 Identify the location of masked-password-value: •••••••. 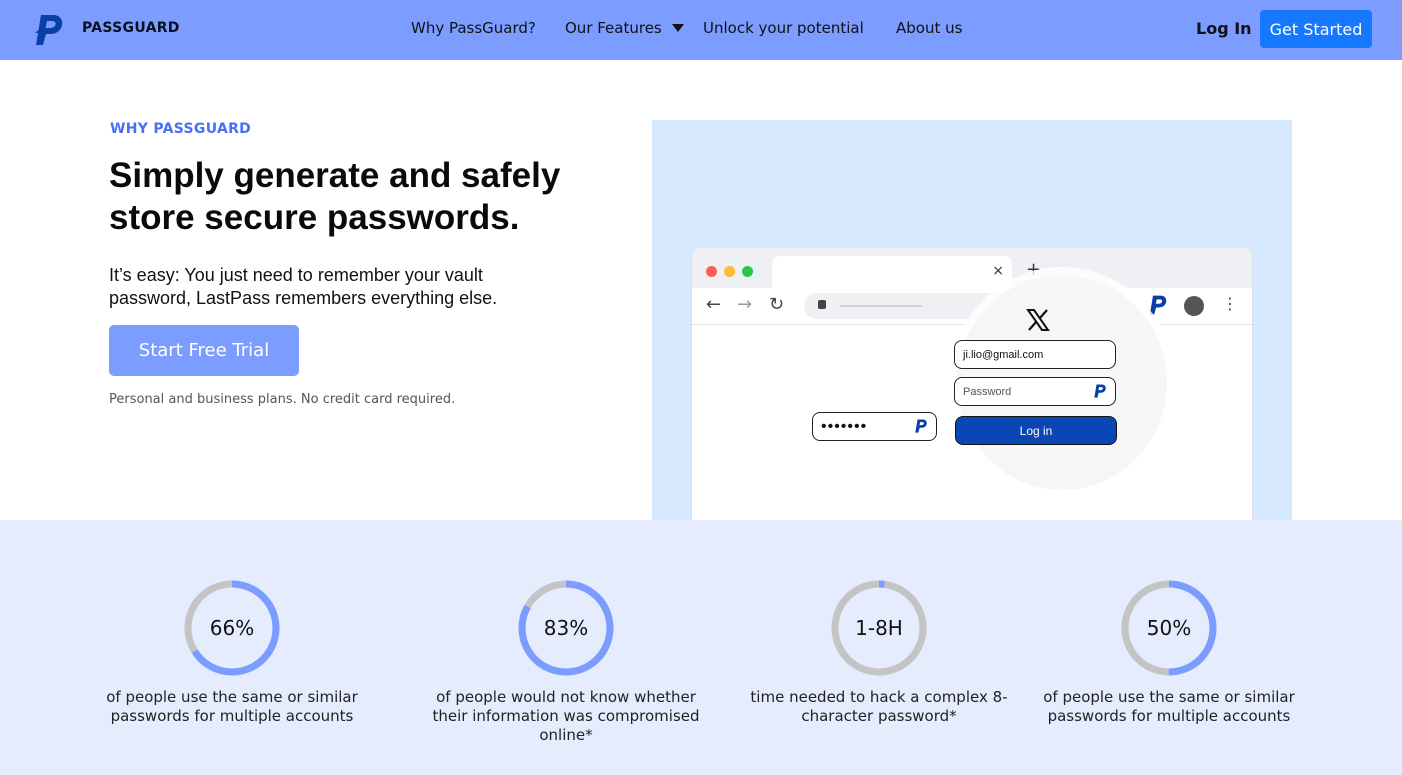
(844, 426).